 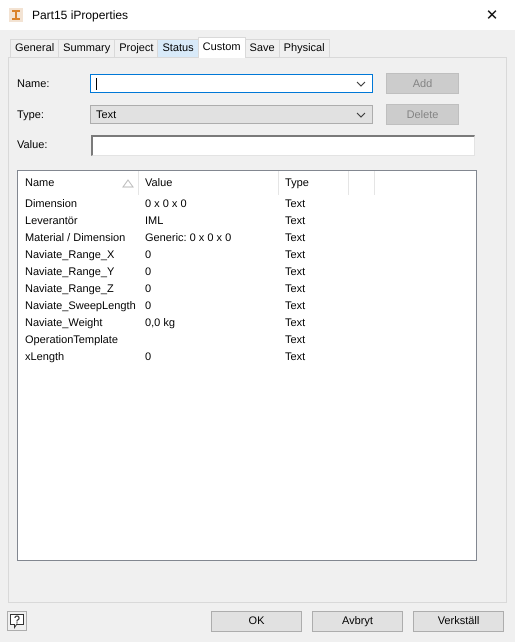 I want to click on table-cell: OperationTemplate, so click(x=71, y=340).